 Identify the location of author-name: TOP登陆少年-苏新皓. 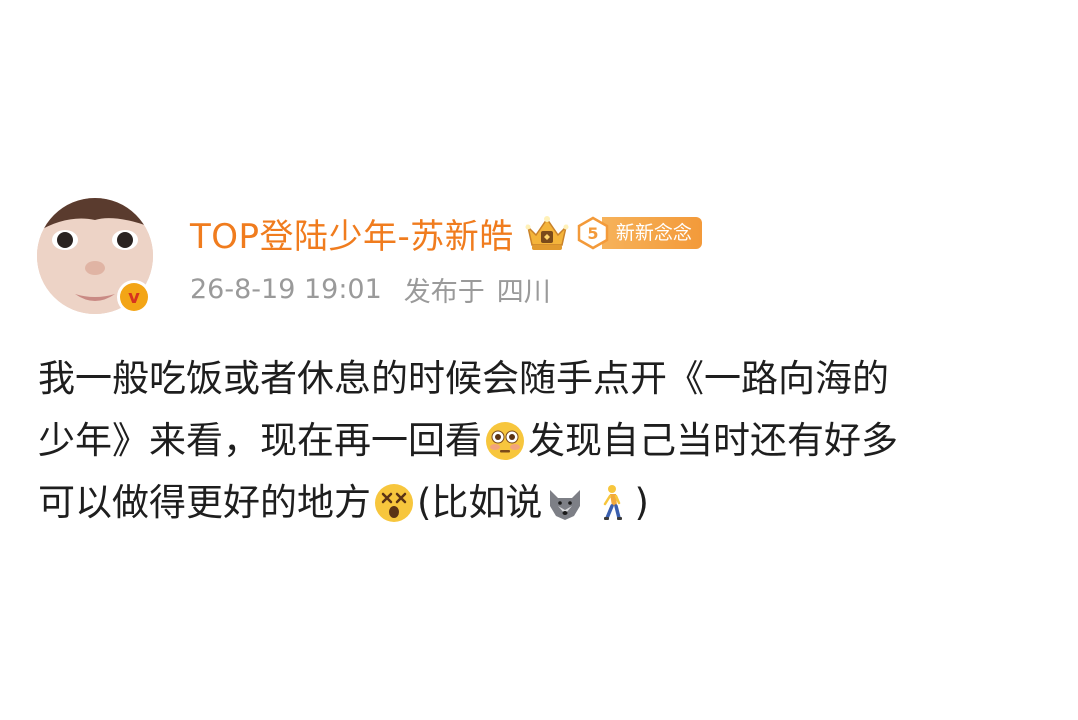
(352, 233).